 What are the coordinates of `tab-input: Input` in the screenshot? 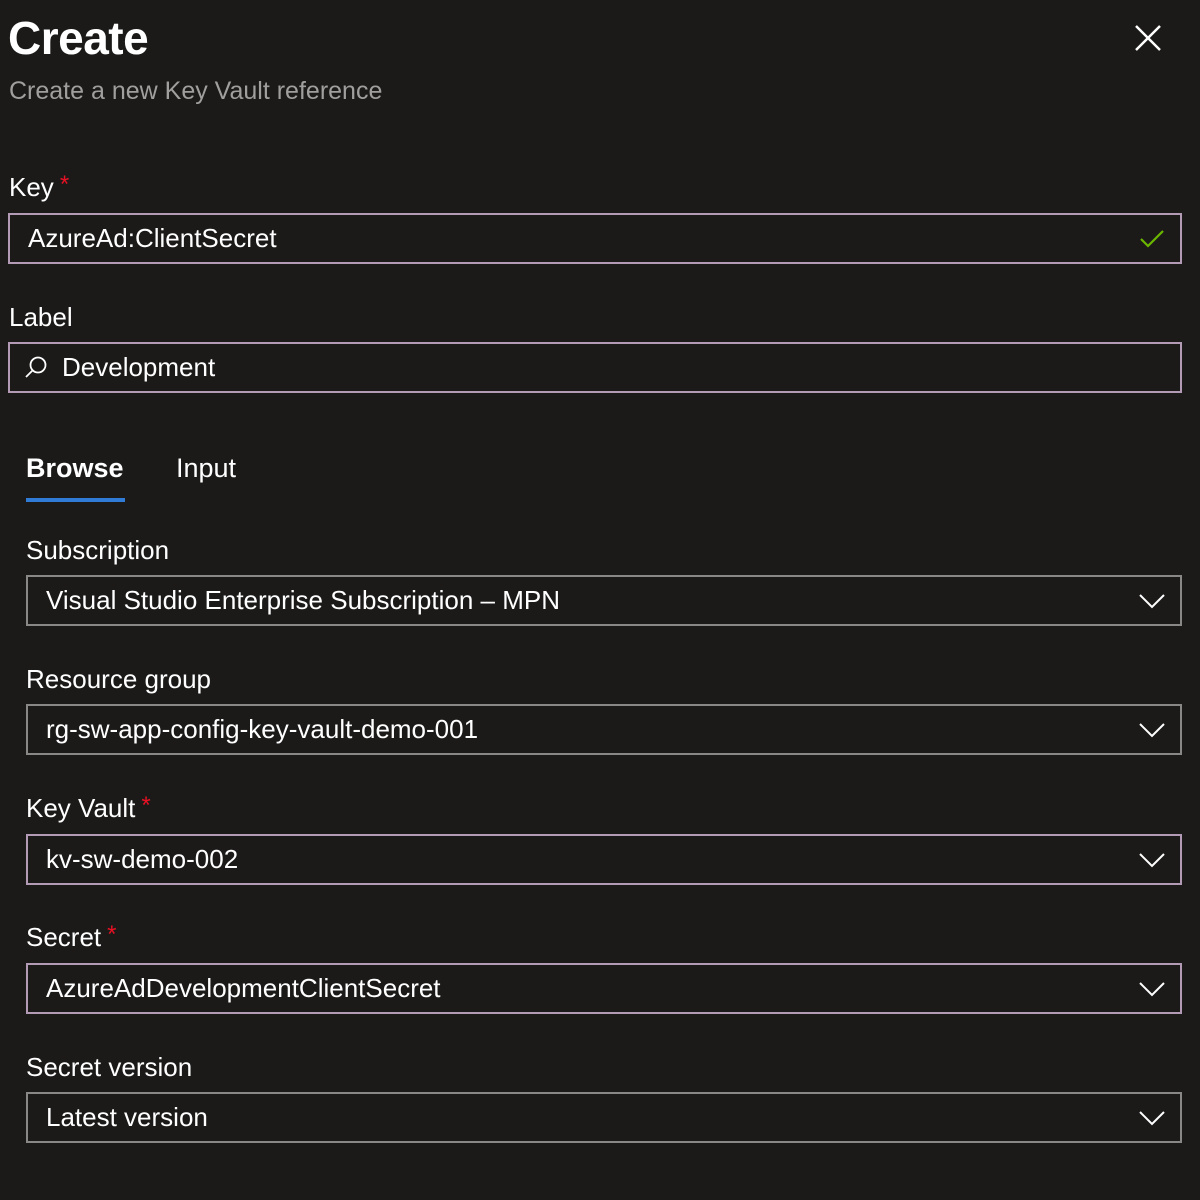 It's located at (206, 468).